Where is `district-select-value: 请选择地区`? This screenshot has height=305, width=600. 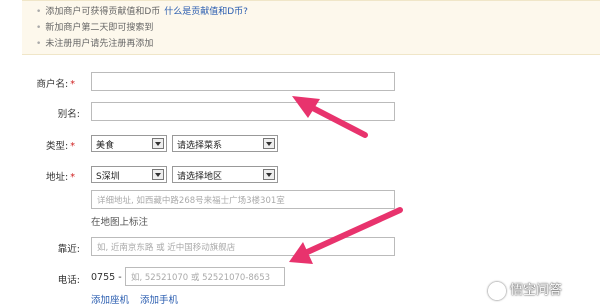 district-select-value: 请选择地区 is located at coordinates (200, 177).